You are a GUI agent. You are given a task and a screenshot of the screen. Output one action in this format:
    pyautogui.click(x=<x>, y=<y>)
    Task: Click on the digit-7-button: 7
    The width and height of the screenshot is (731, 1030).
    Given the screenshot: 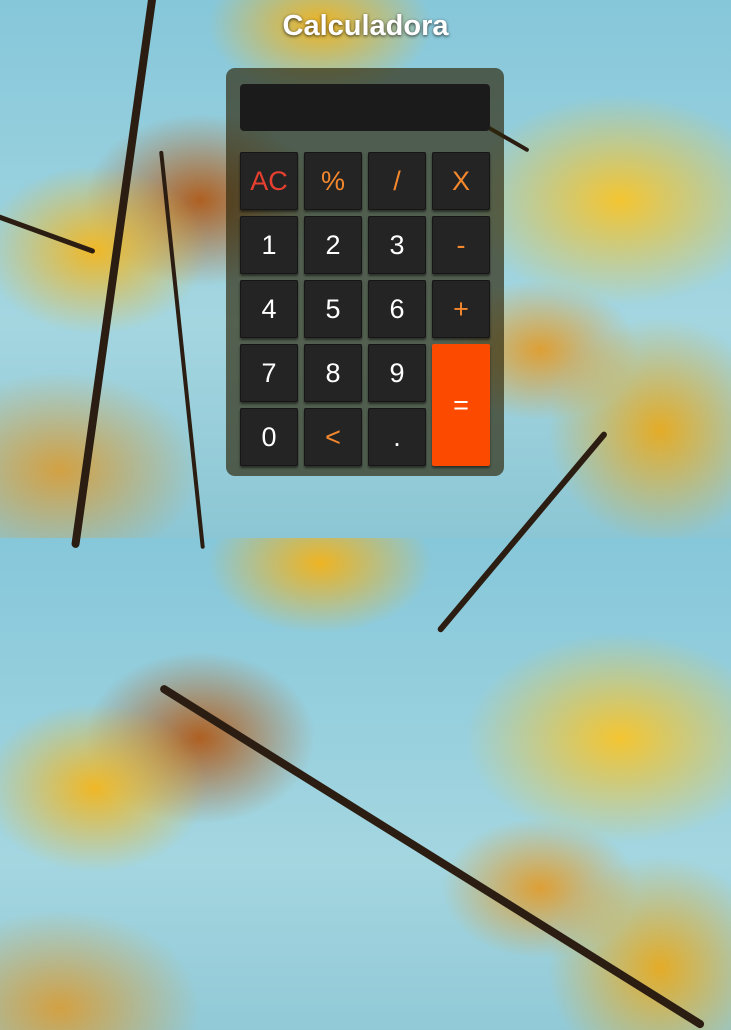 What is the action you would take?
    pyautogui.click(x=269, y=373)
    